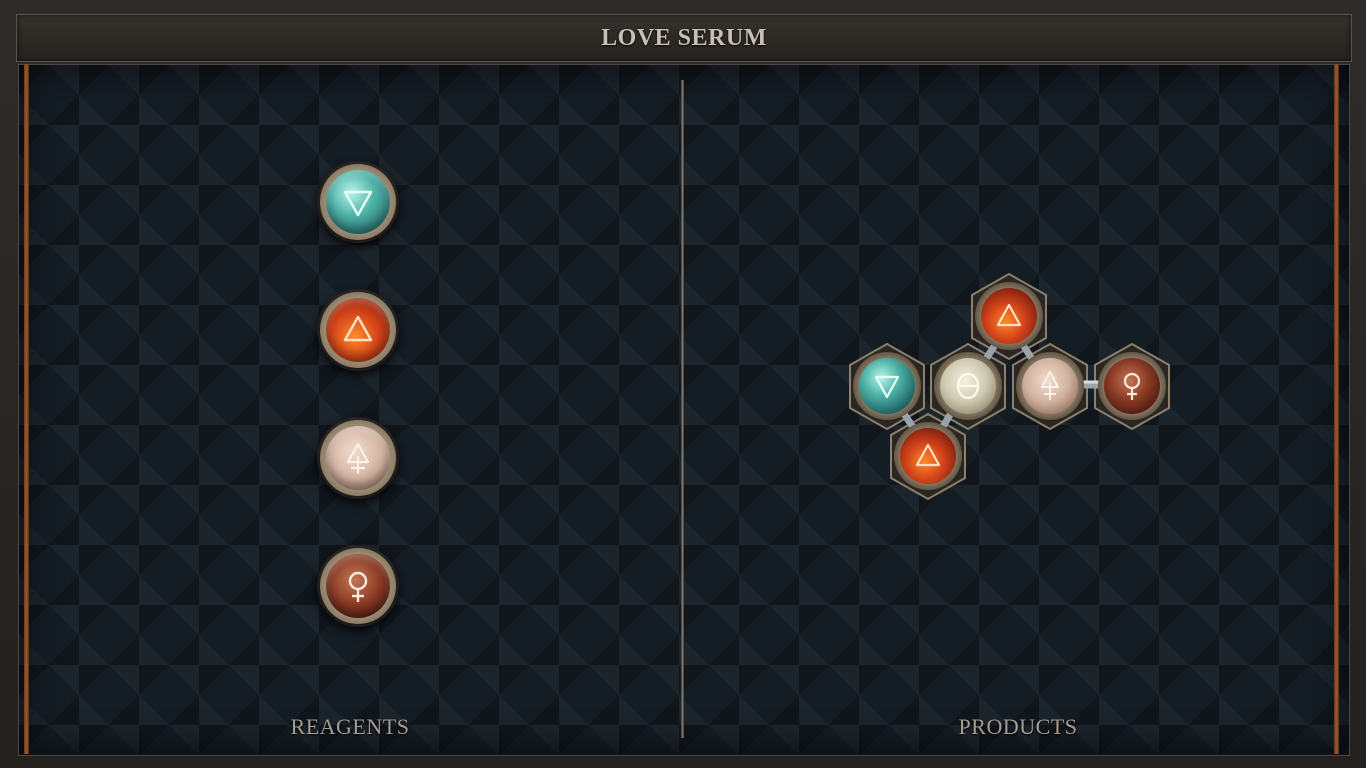  What do you see at coordinates (887, 386) in the screenshot?
I see `atom-water` at bounding box center [887, 386].